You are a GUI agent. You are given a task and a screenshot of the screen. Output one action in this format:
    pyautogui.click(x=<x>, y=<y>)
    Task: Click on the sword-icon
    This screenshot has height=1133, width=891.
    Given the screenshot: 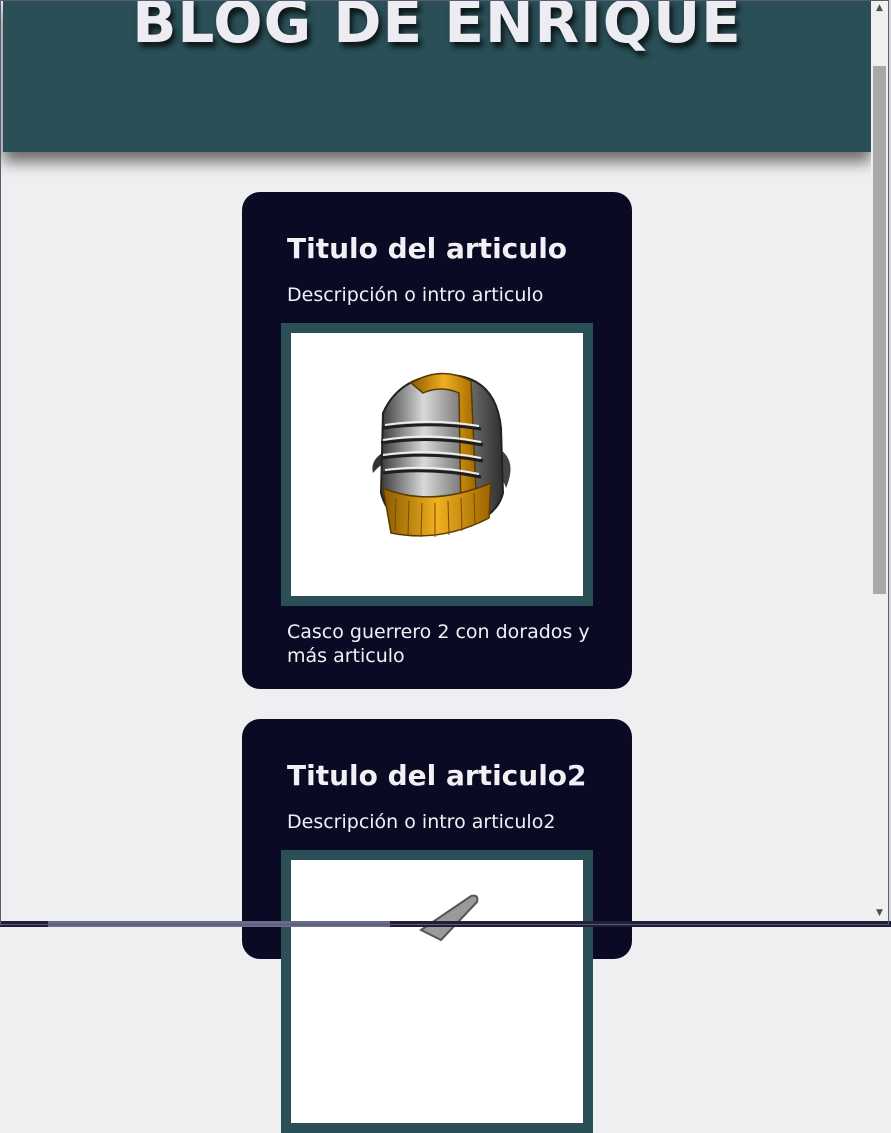 What is the action you would take?
    pyautogui.click(x=437, y=991)
    